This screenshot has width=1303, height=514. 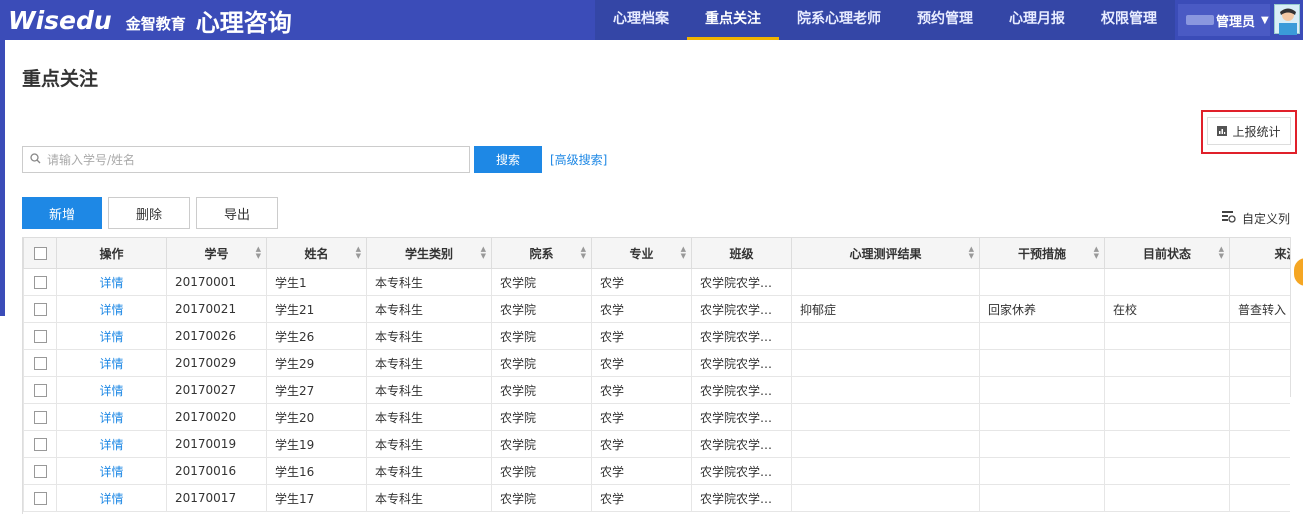 What do you see at coordinates (149, 213) in the screenshot?
I see `delete-button: 删除` at bounding box center [149, 213].